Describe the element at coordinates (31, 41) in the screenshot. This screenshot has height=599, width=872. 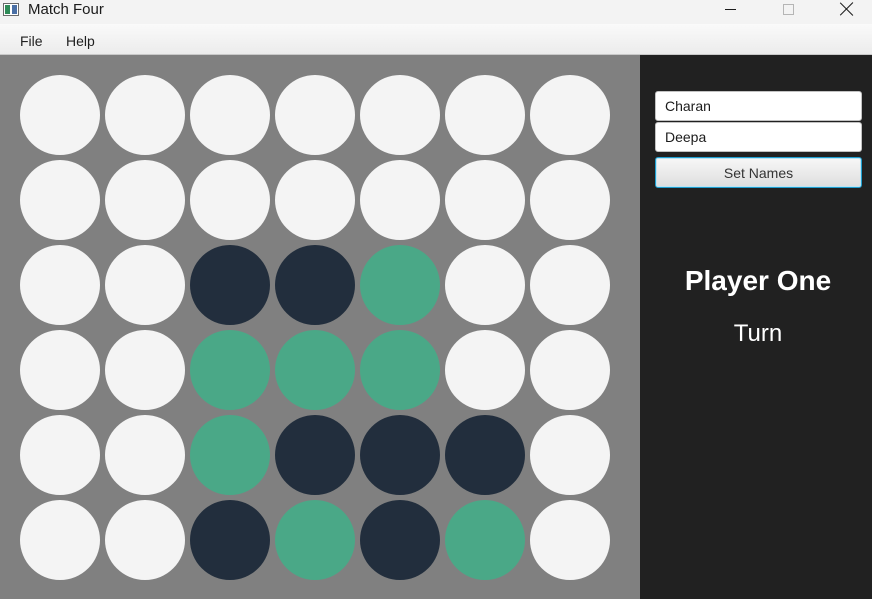
I see `menu-file: File` at that location.